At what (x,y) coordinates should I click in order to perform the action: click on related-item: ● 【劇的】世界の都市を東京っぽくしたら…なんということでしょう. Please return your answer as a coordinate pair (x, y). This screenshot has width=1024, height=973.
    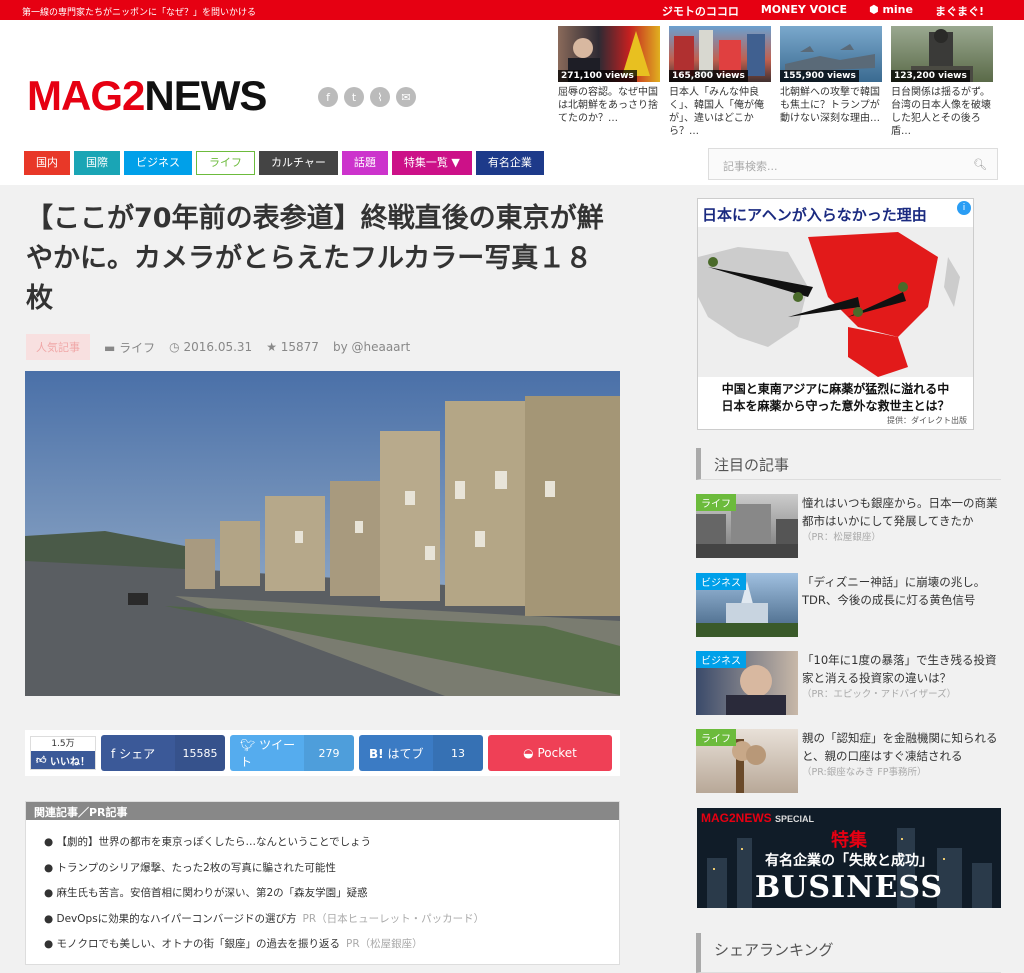
    Looking at the image, I should click on (331, 847).